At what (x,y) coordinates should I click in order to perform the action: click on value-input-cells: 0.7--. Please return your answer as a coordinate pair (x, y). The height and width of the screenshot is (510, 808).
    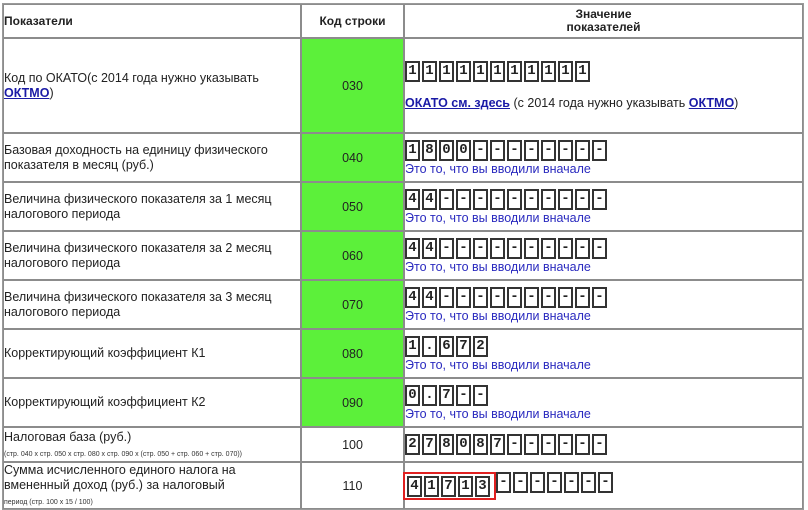
    Looking at the image, I should click on (447, 395).